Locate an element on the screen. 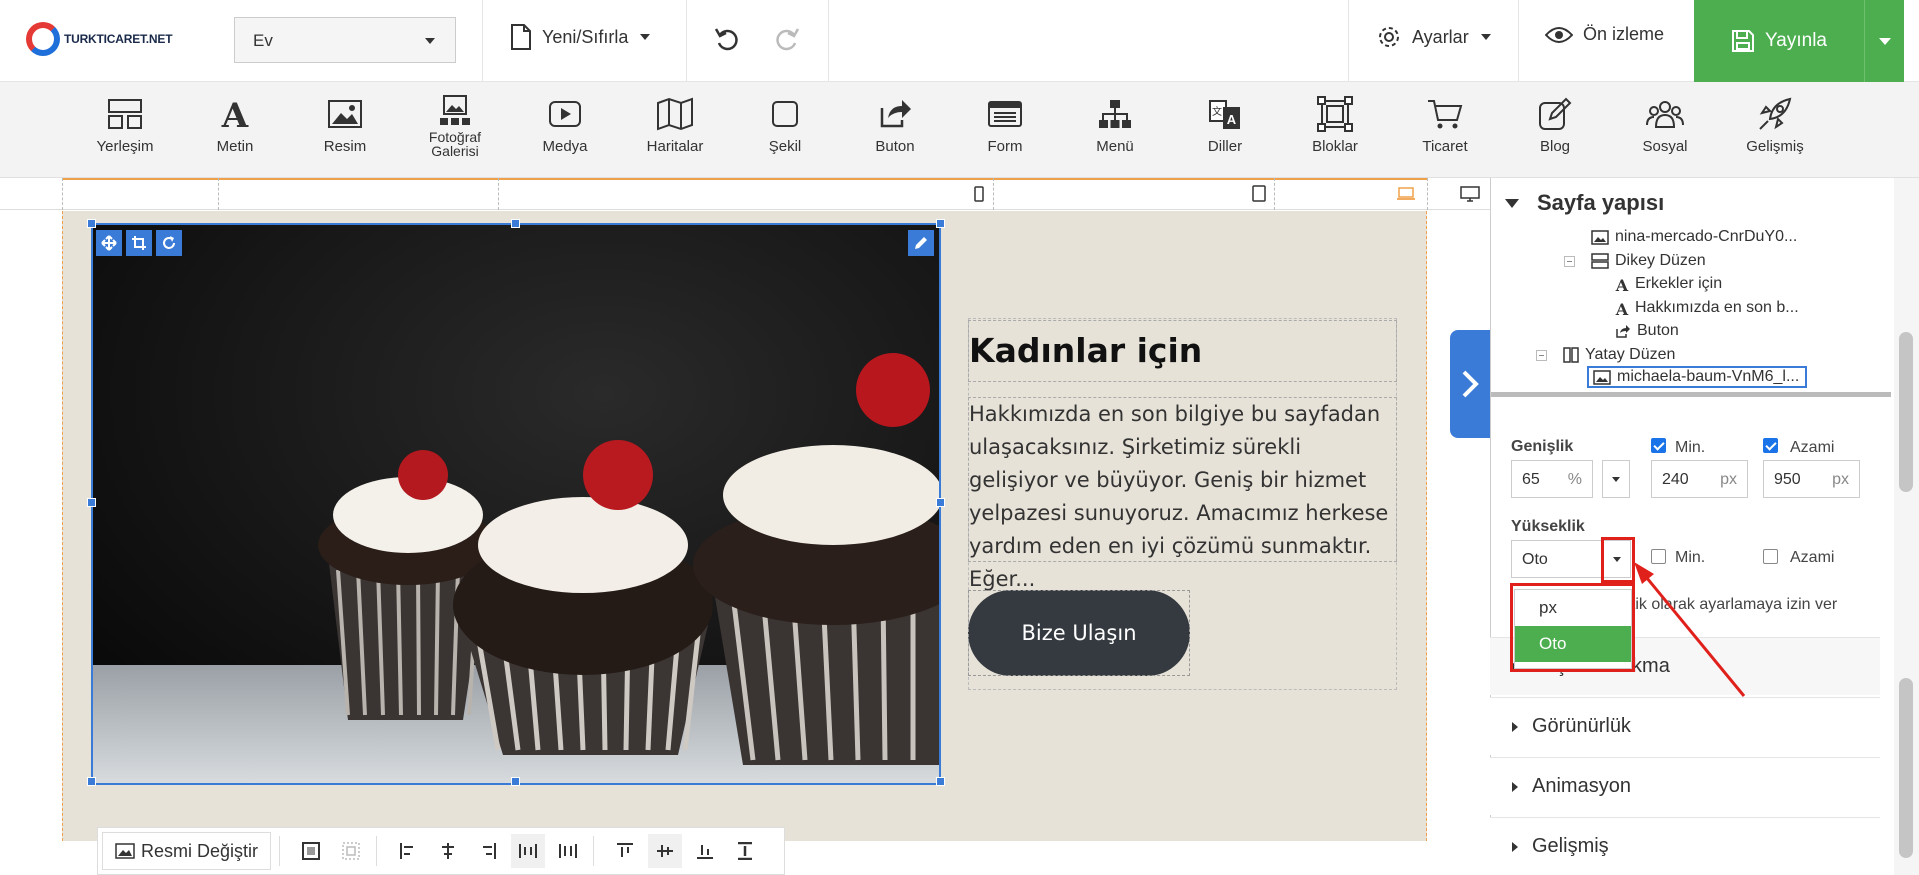 The width and height of the screenshot is (1919, 875). tool-social: Sosyal is located at coordinates (1665, 124).